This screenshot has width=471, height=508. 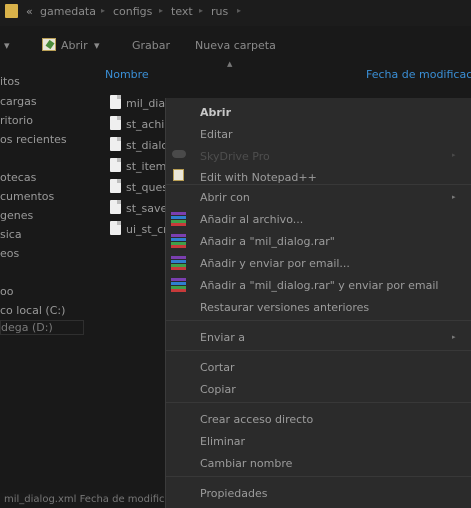 What do you see at coordinates (127, 74) in the screenshot?
I see `column-header-name: Nombre` at bounding box center [127, 74].